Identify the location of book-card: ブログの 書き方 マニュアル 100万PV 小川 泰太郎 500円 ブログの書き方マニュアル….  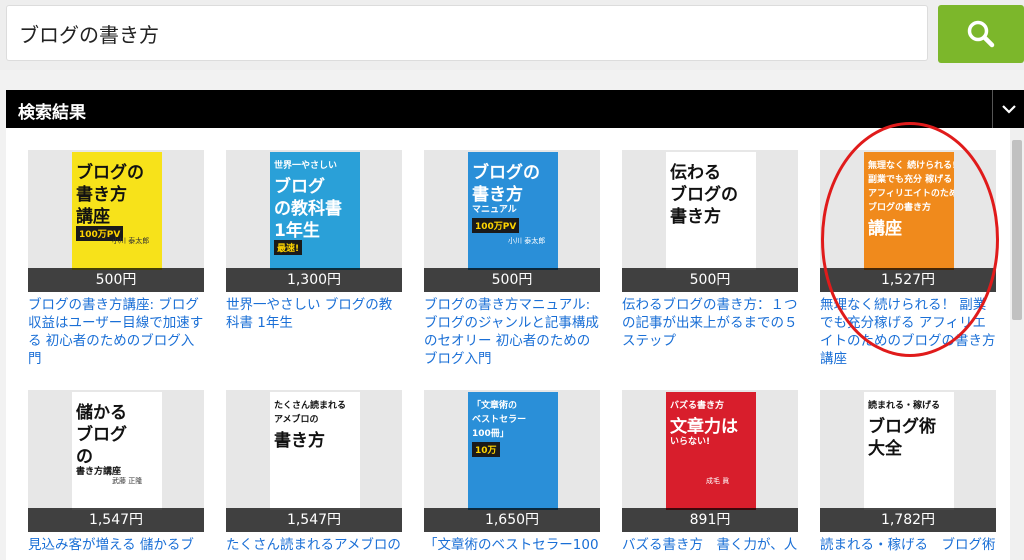
(513, 259).